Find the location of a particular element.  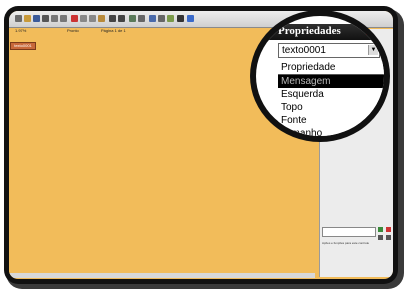

property-item-fonte: Fonte is located at coordinates (331, 120).